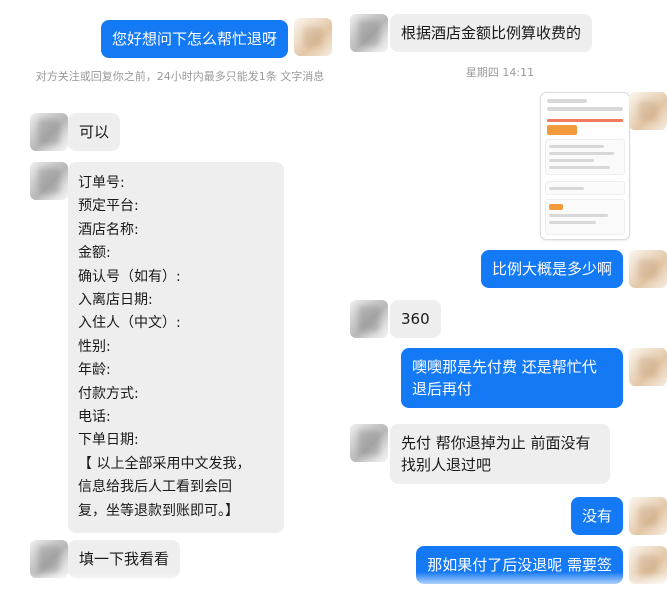 The width and height of the screenshot is (667, 590). Describe the element at coordinates (551, 269) in the screenshot. I see `outgoing-message: 比例大概是多少啊` at that location.